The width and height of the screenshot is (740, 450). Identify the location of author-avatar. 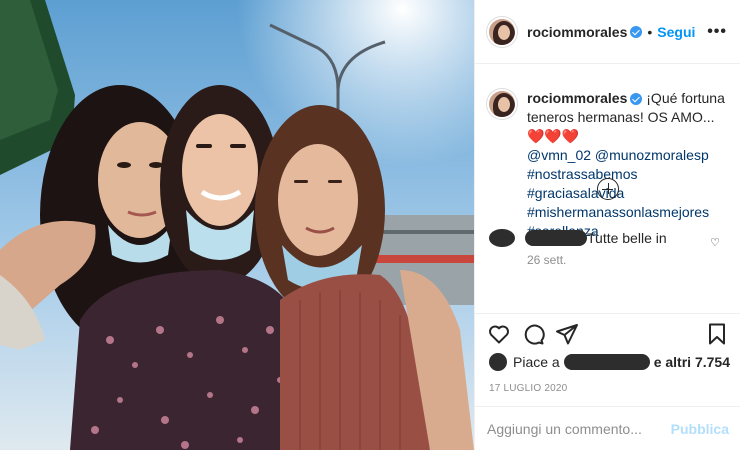
(502, 31).